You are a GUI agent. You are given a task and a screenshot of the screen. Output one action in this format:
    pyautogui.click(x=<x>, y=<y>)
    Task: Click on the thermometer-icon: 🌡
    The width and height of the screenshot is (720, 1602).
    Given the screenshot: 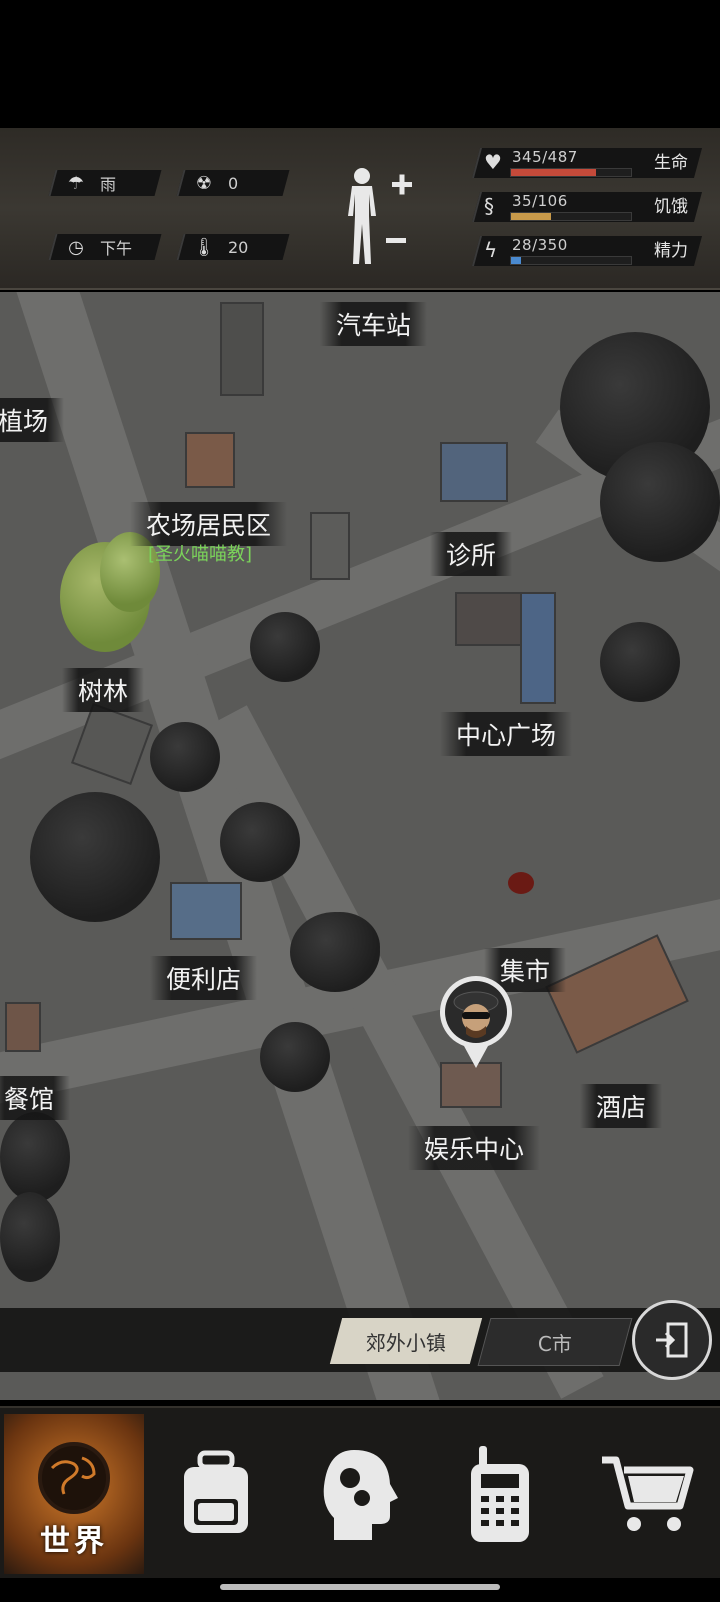 What is the action you would take?
    pyautogui.click(x=204, y=247)
    